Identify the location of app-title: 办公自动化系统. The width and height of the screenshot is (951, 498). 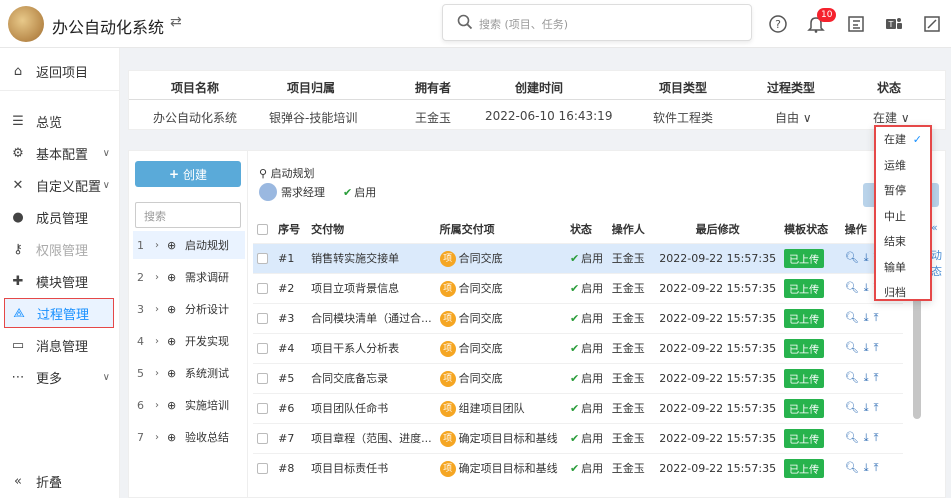
(108, 26).